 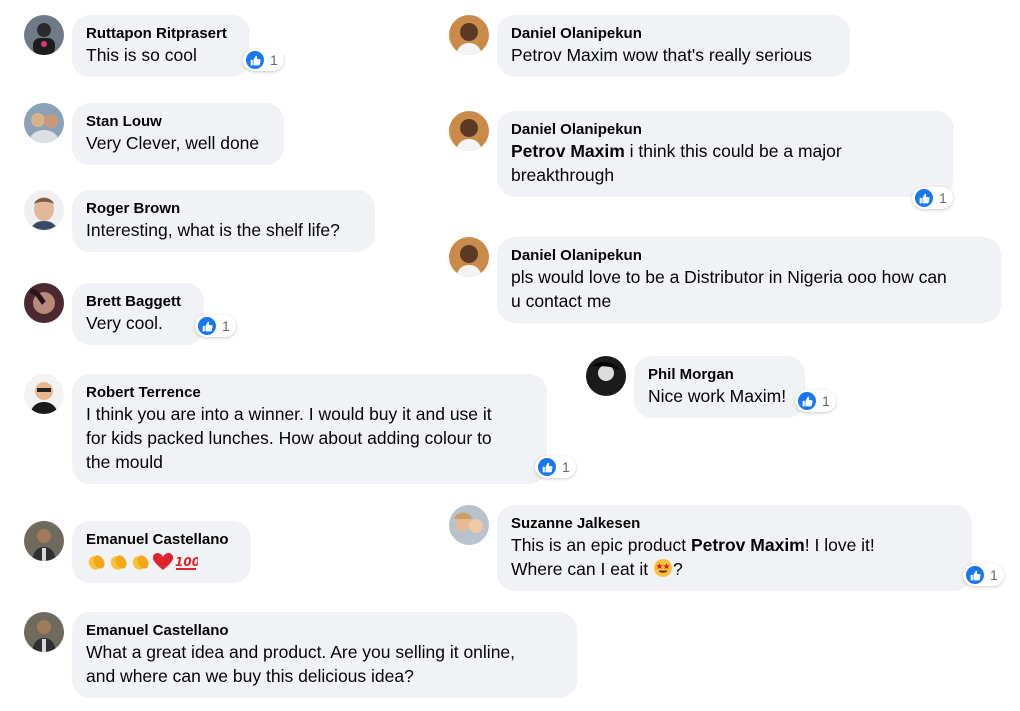 What do you see at coordinates (839, 545) in the screenshot?
I see `comment-text-fragment: ! I love it!` at bounding box center [839, 545].